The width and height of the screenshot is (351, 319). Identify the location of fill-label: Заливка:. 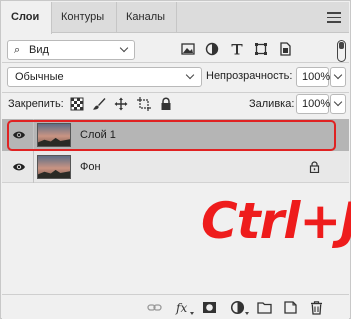
(272, 104).